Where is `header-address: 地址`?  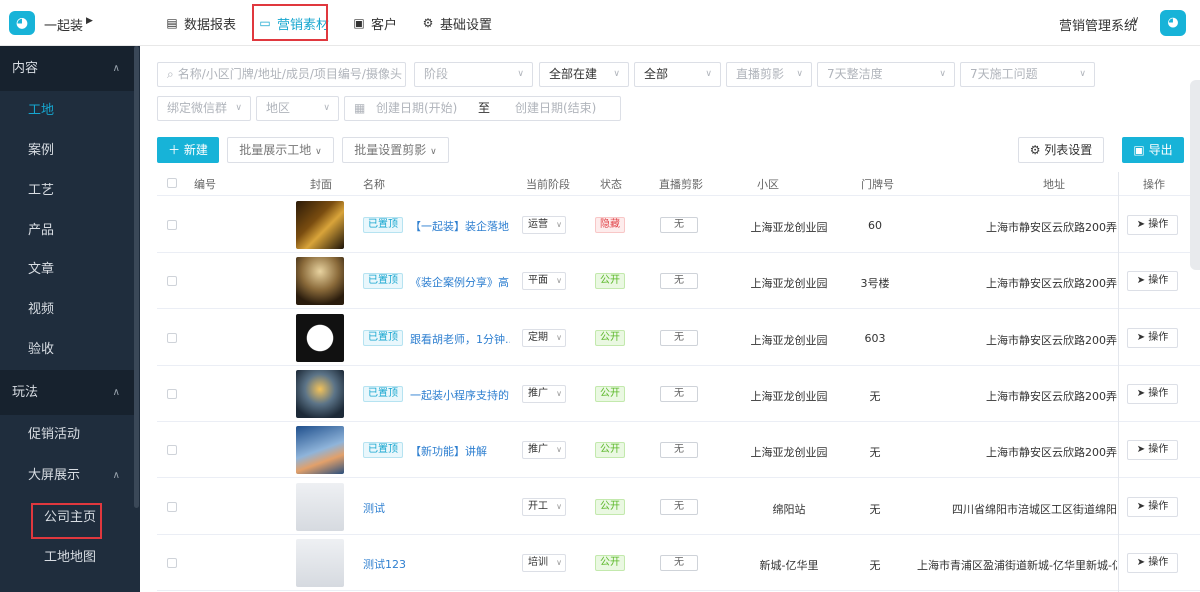 header-address: 地址 is located at coordinates (1054, 184).